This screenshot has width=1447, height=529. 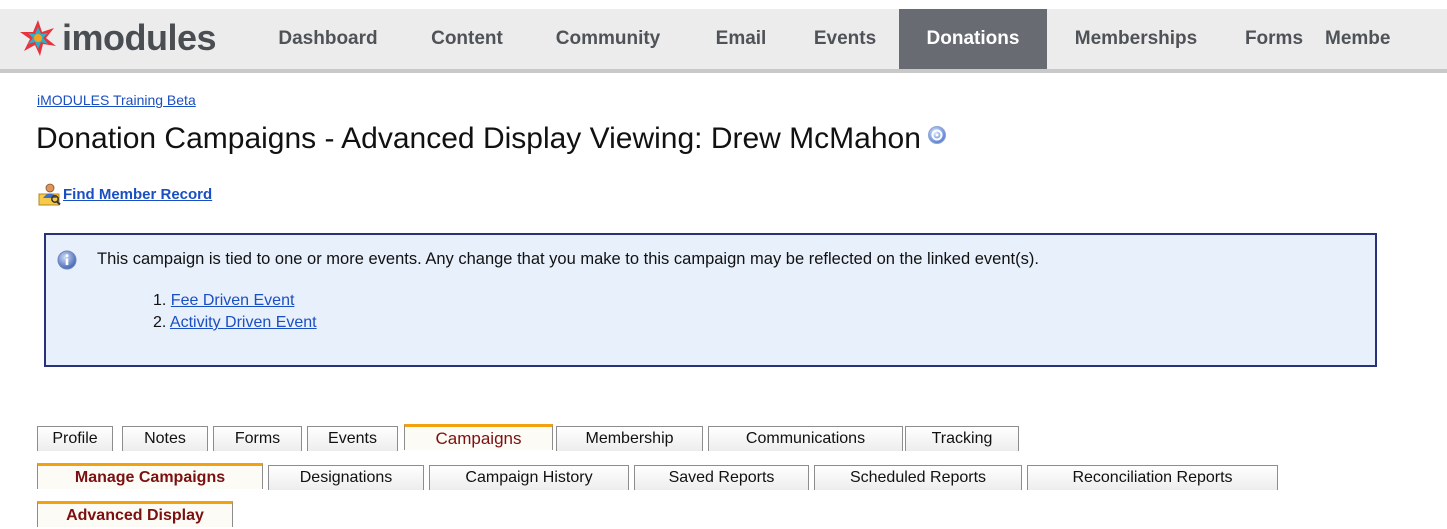 What do you see at coordinates (529, 477) in the screenshot?
I see `tab-campaign-history: Campaign History` at bounding box center [529, 477].